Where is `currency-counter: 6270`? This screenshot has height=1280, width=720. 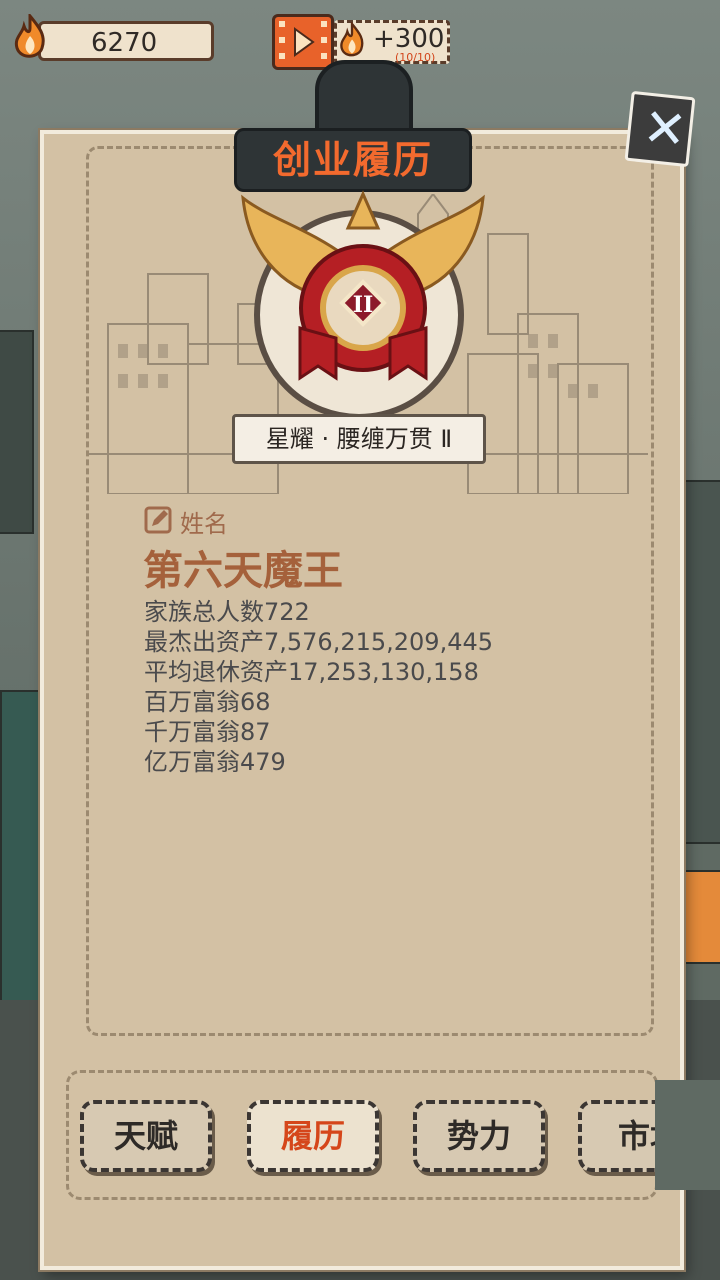
currency-counter: 6270 is located at coordinates (126, 41).